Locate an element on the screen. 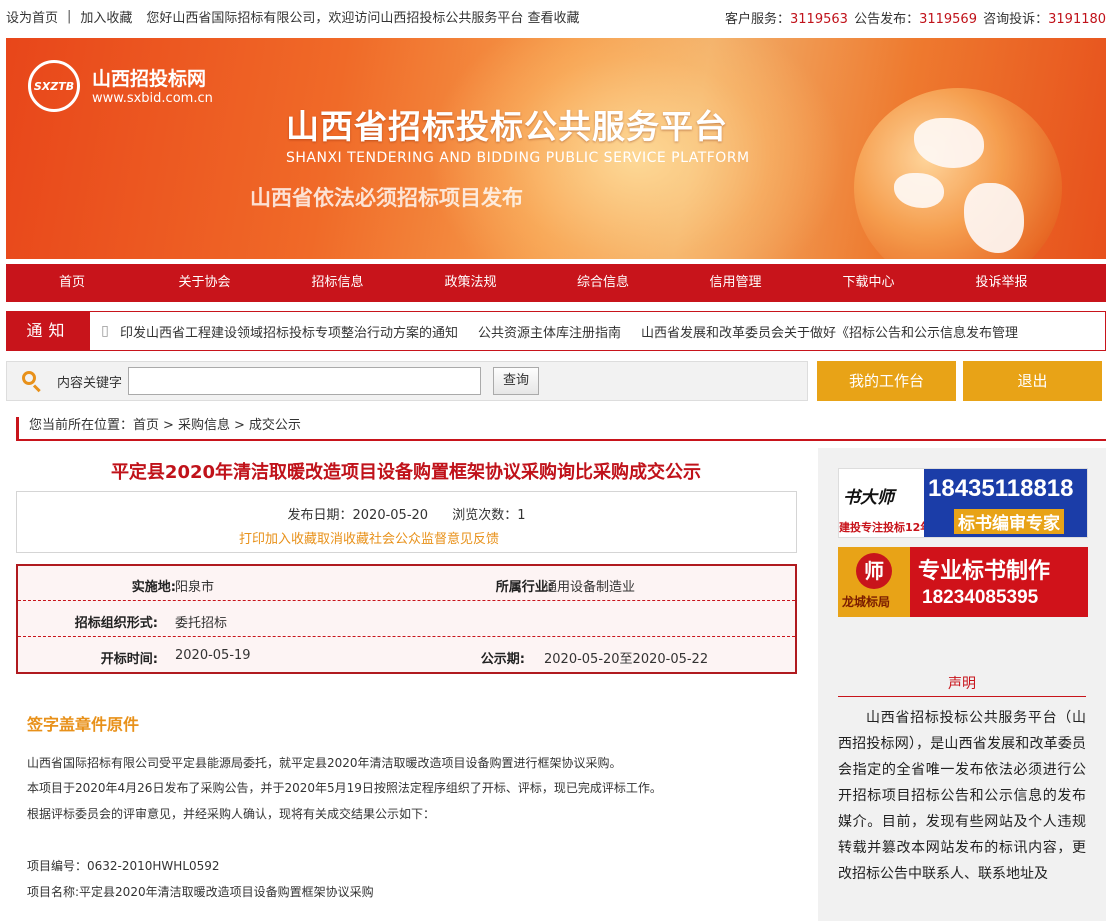 This screenshot has height=921, width=1109. speaker-icon: ▯ is located at coordinates (105, 331).